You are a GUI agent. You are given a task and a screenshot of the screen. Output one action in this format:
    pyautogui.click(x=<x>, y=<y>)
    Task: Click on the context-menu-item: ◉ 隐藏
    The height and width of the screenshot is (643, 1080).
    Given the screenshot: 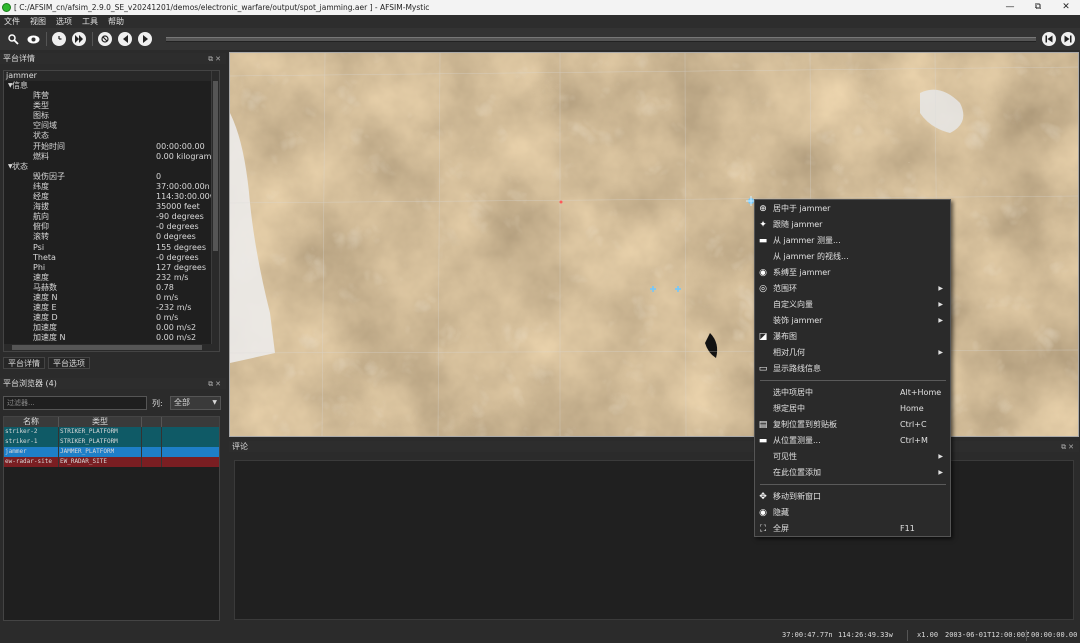 What is the action you would take?
    pyautogui.click(x=852, y=513)
    